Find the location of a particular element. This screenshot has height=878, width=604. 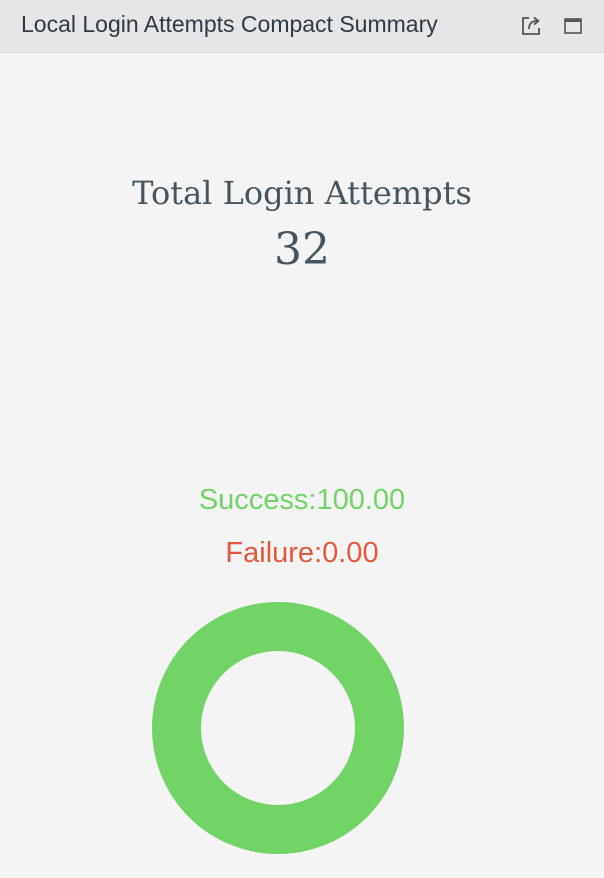

success-legend: Success:100.00 is located at coordinates (302, 500).